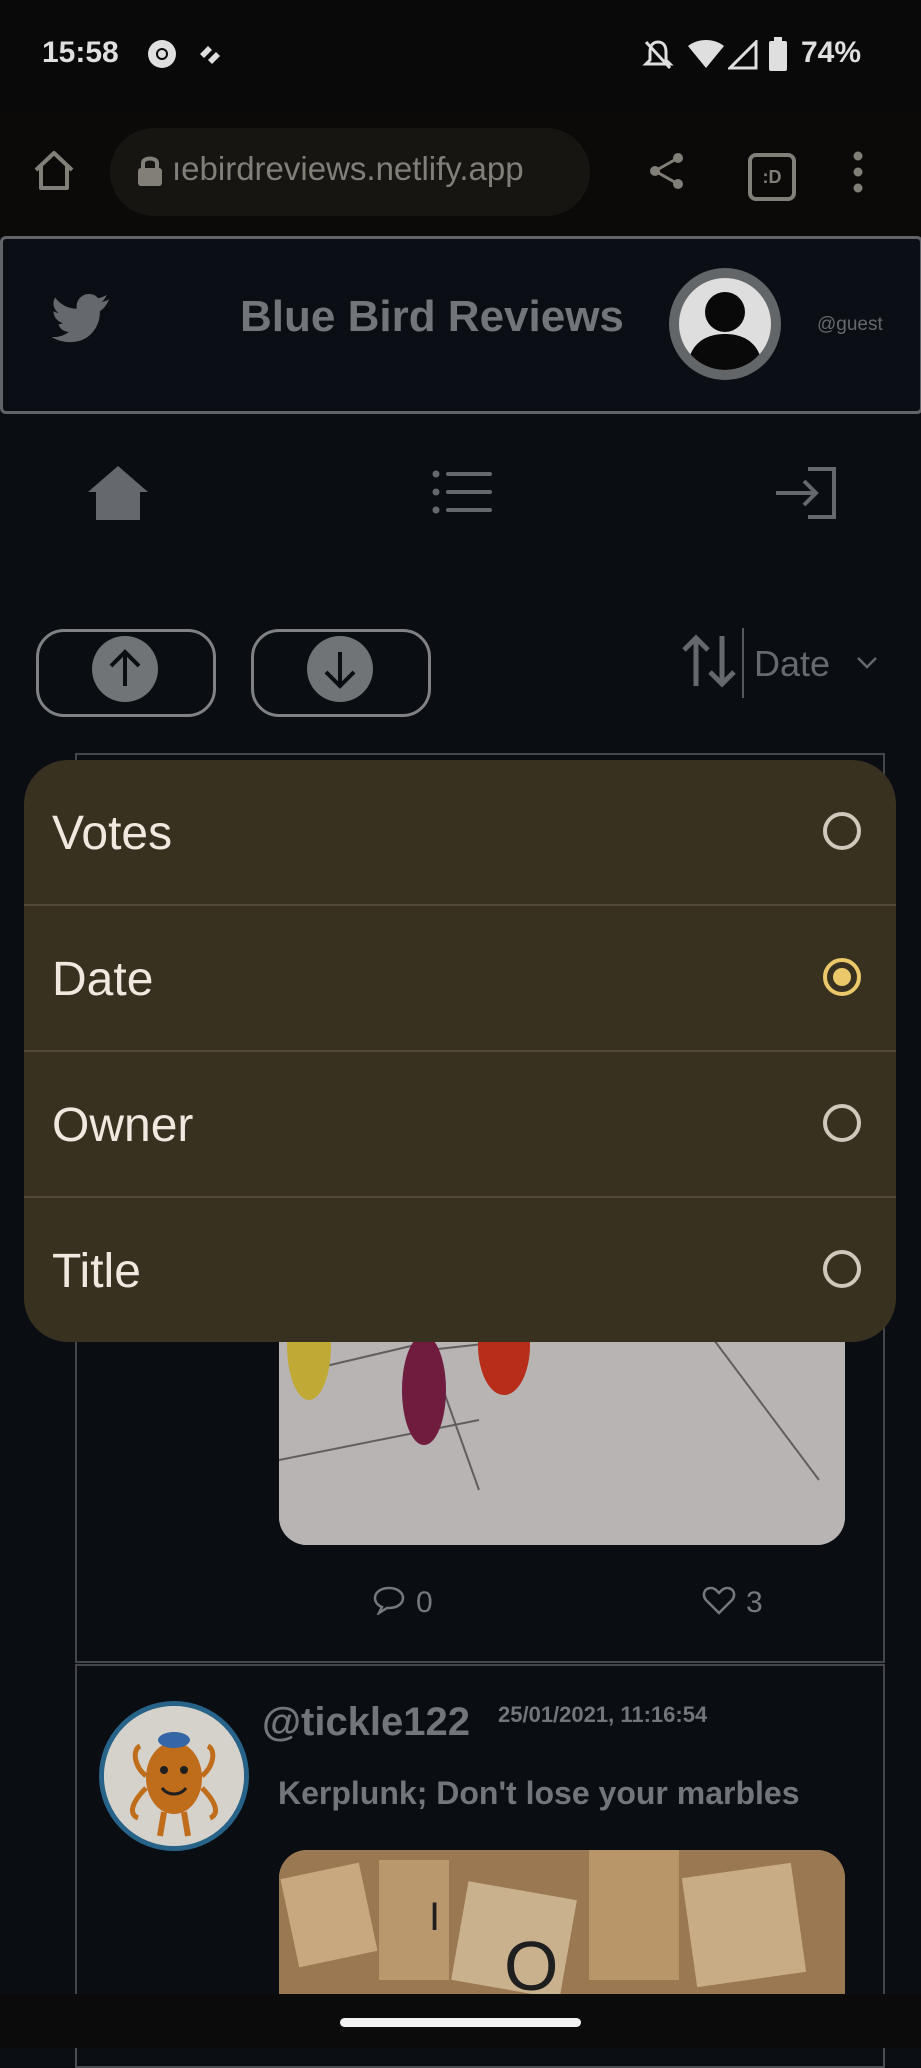  Describe the element at coordinates (460, 2022) in the screenshot. I see `gesture-handle` at that location.